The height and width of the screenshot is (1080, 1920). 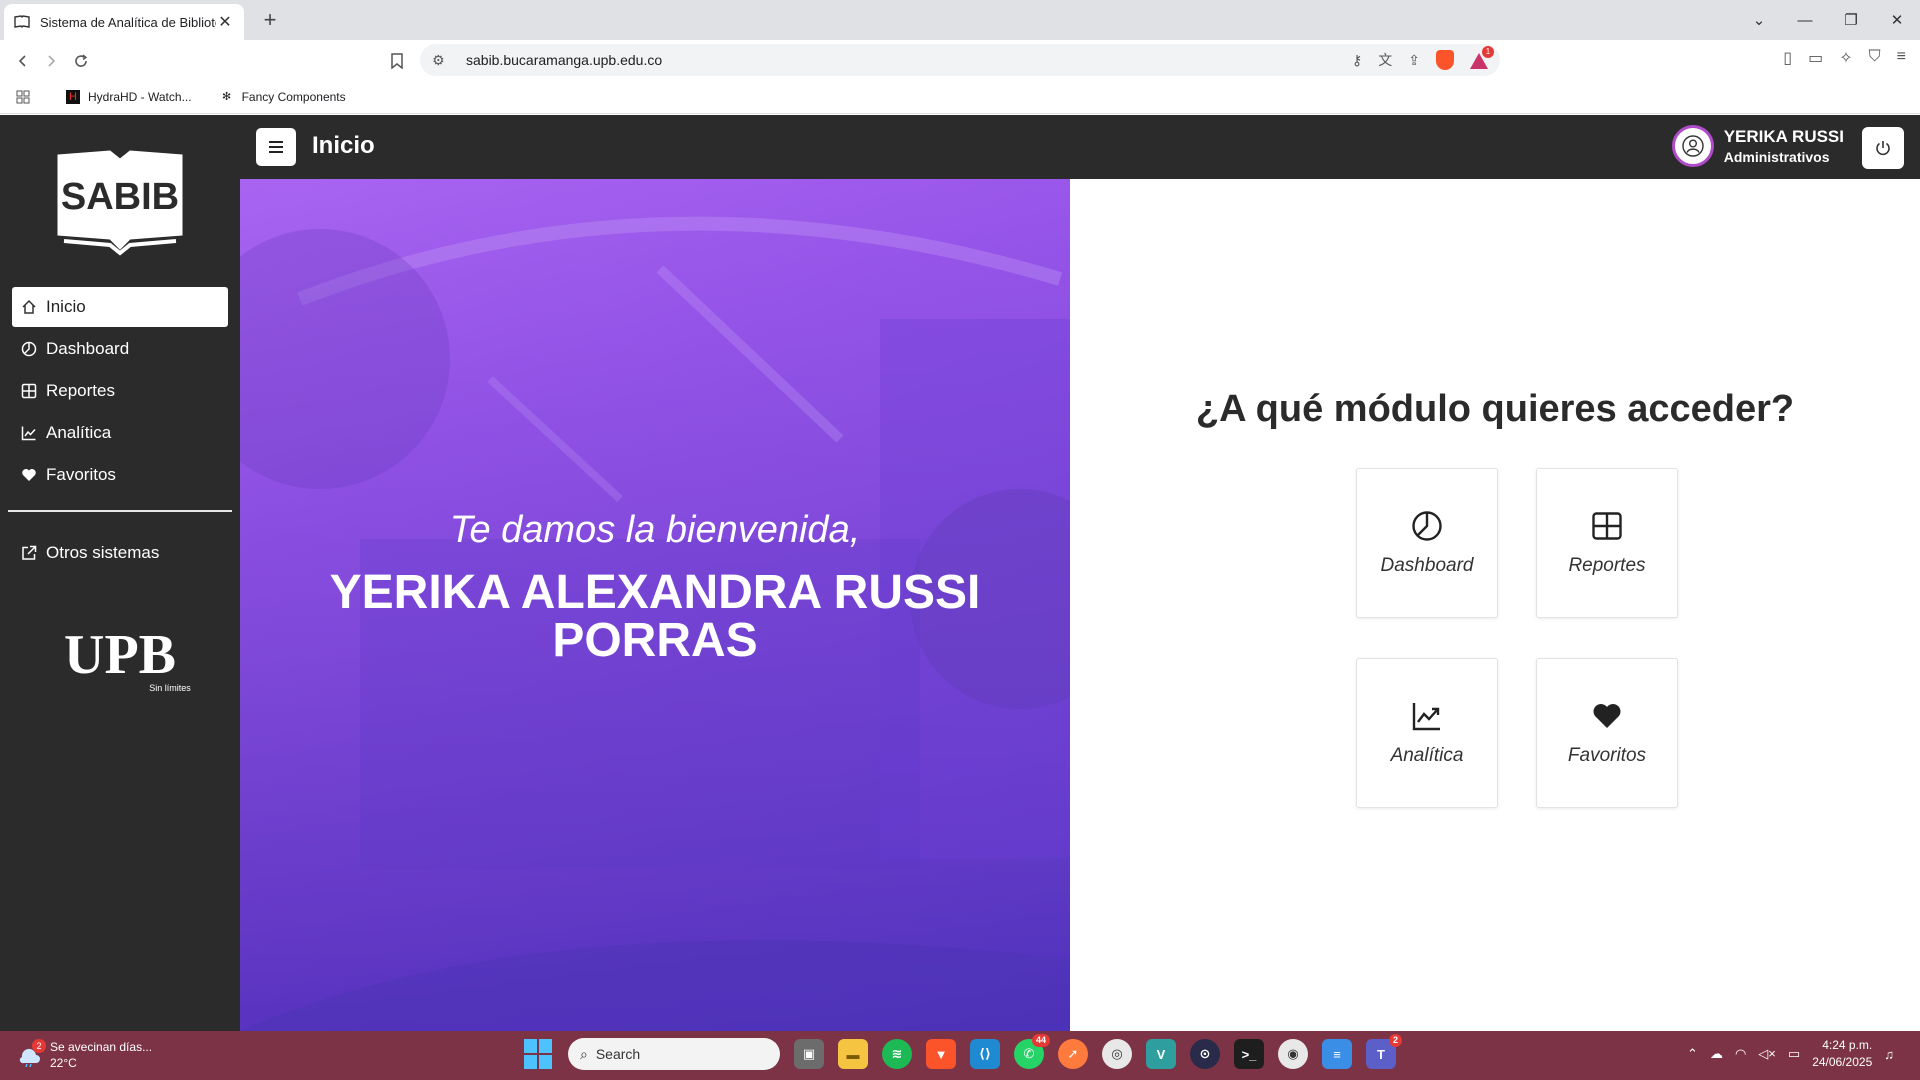 What do you see at coordinates (897, 1054) in the screenshot?
I see `spotify-icon: ≋` at bounding box center [897, 1054].